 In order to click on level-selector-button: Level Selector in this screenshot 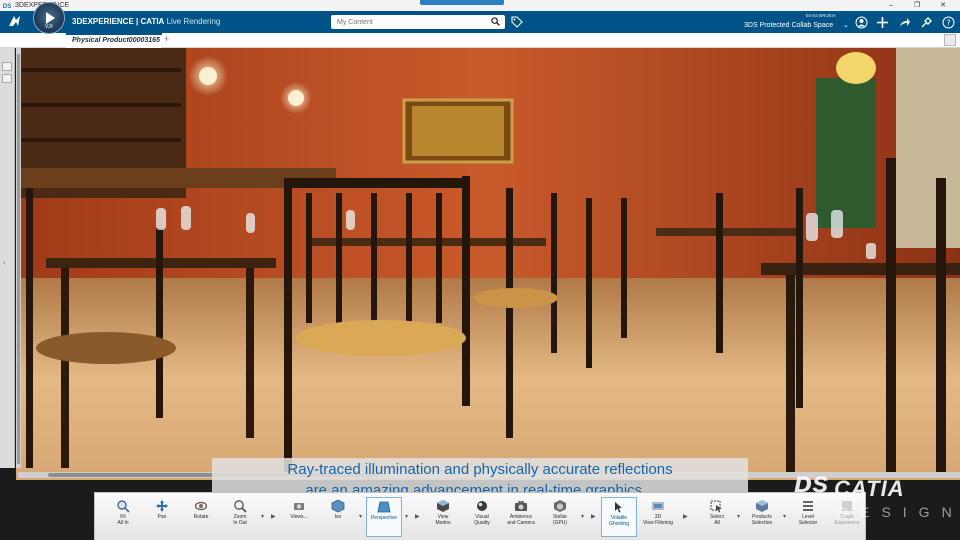, I will do `click(808, 517)`.